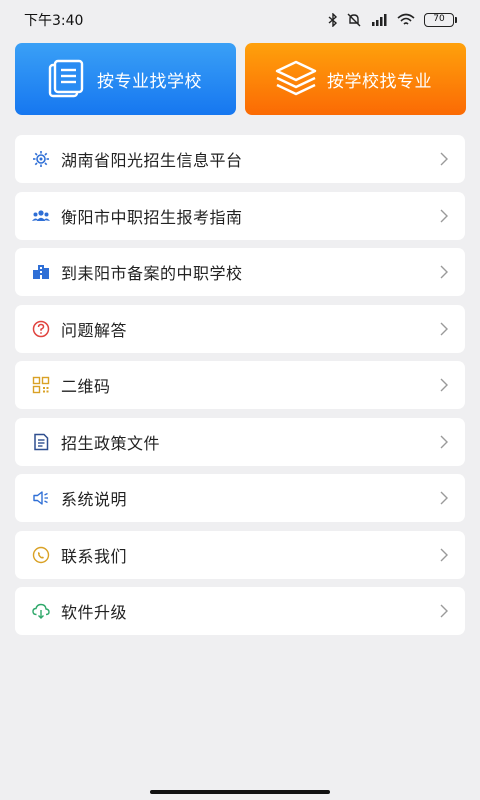  I want to click on find-major-by-school-label: 按学校找专业, so click(379, 81).